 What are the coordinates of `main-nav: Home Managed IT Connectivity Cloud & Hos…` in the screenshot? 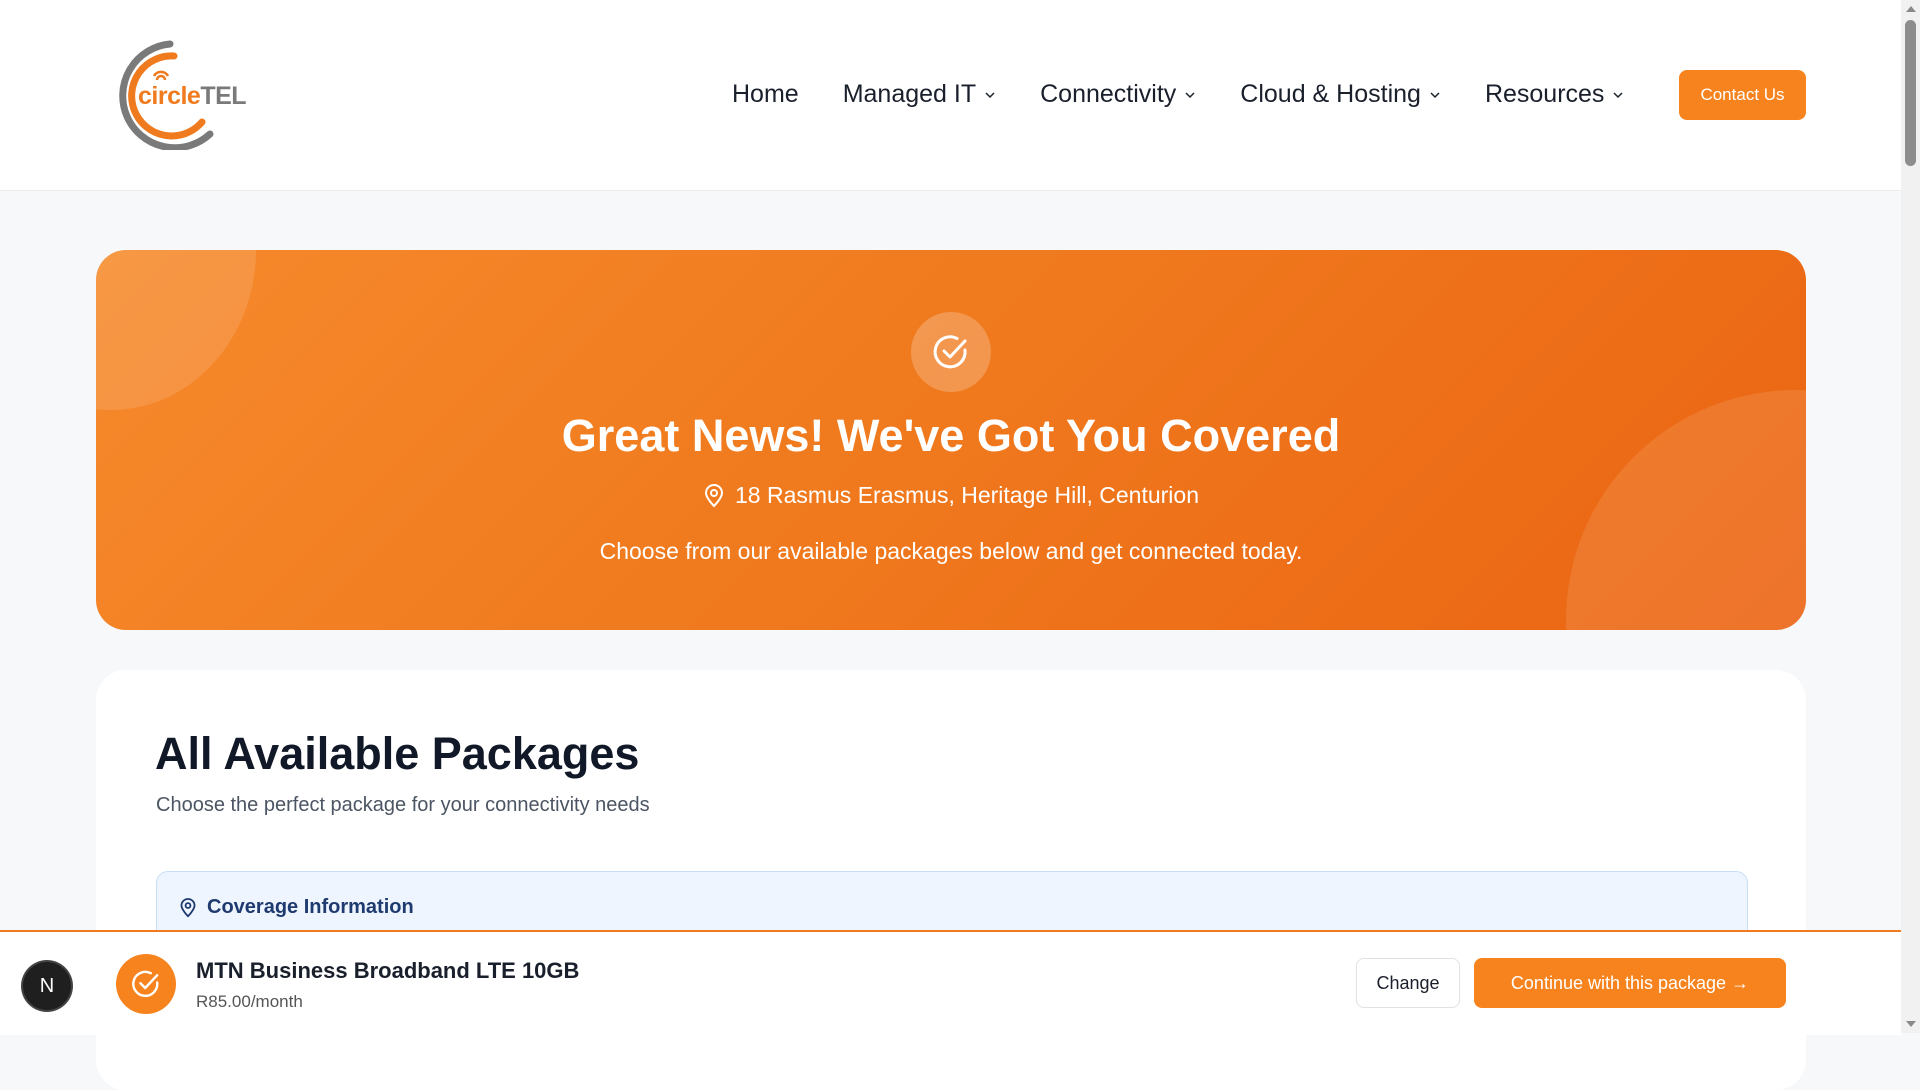 It's located at (1200, 94).